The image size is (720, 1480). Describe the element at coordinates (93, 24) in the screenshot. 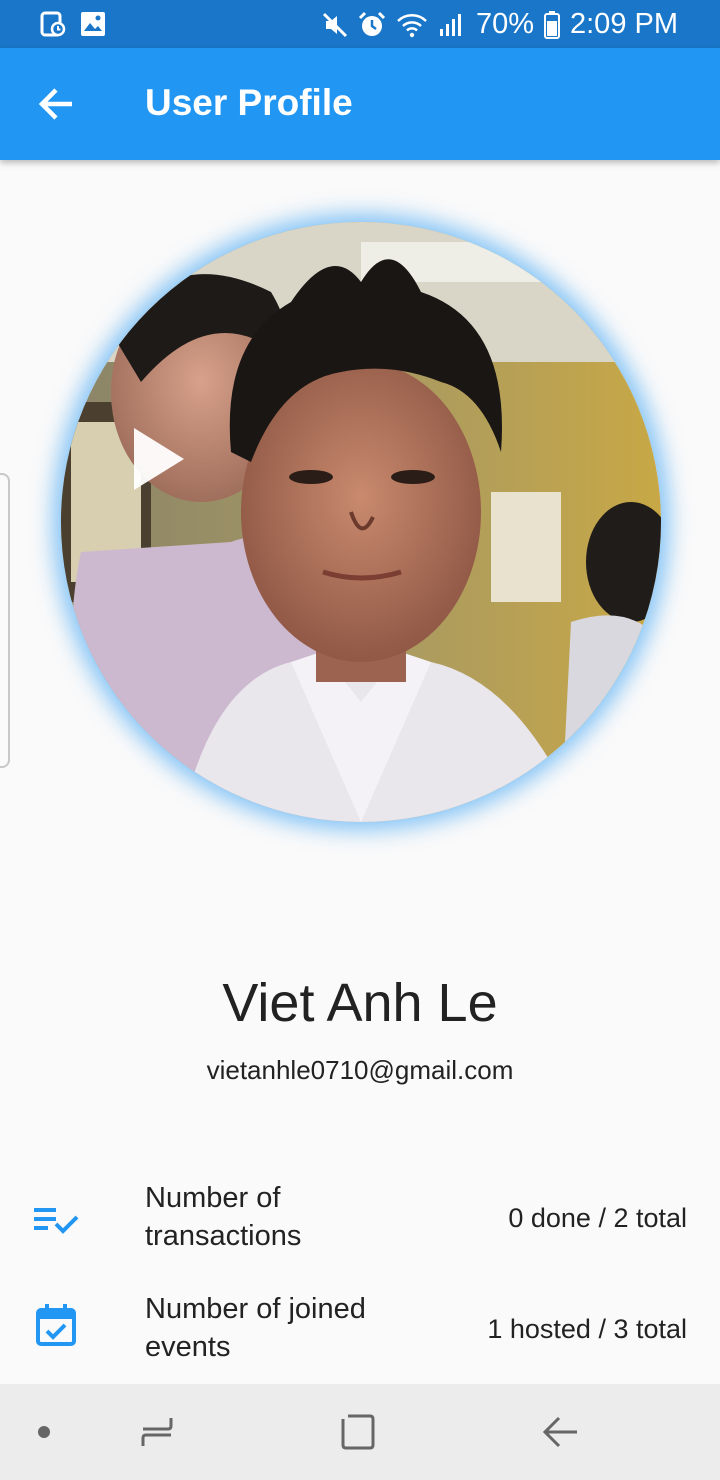

I see `gallery-icon` at that location.